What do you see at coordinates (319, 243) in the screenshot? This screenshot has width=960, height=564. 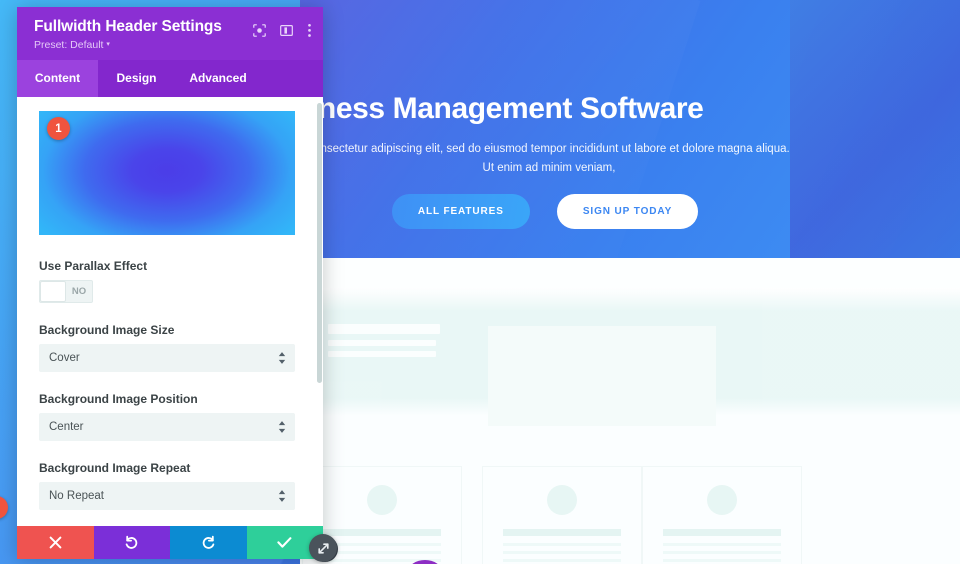 I see `modal-scrollbar-thumb` at bounding box center [319, 243].